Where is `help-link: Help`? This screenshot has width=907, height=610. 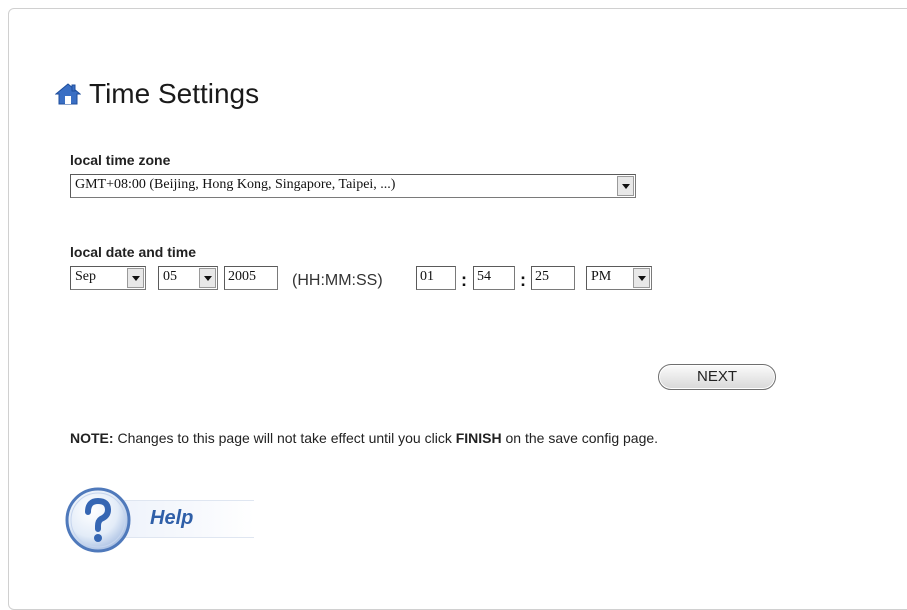 help-link: Help is located at coordinates (164, 522).